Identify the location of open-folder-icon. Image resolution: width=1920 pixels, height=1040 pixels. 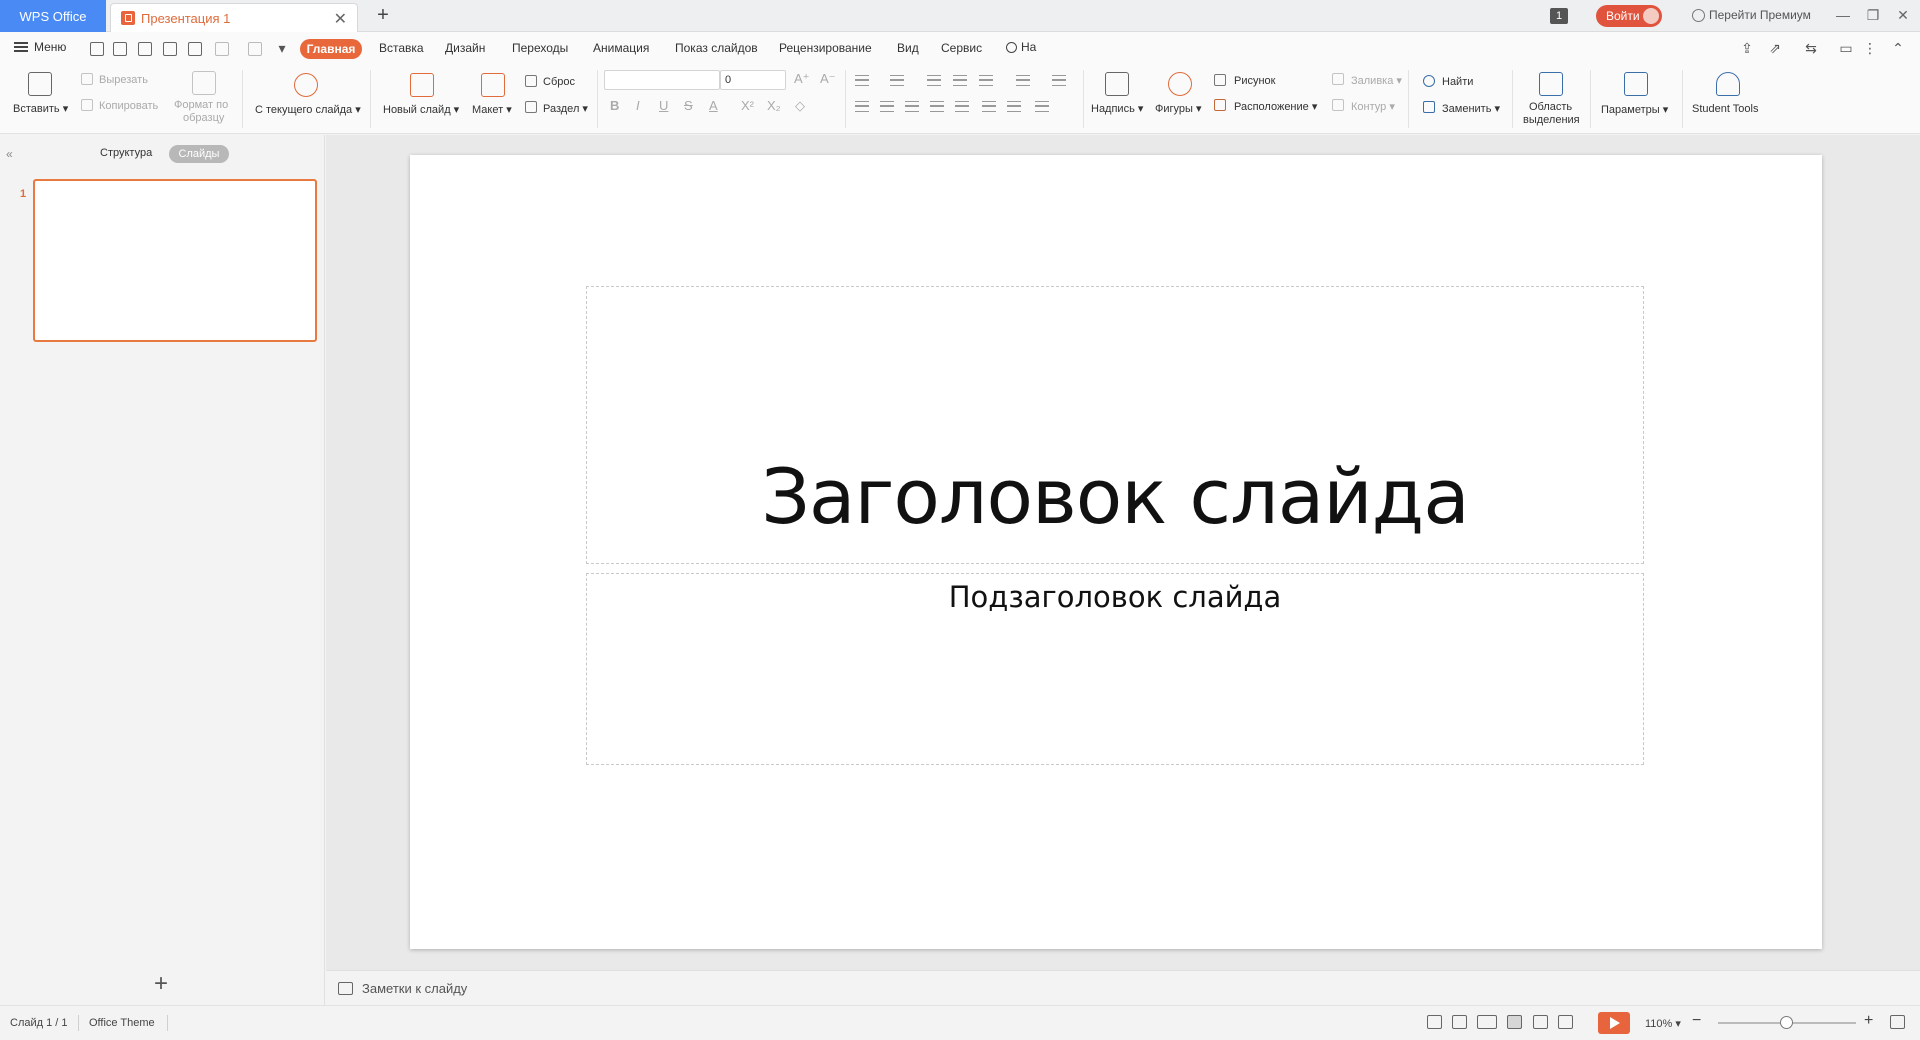
(97, 49).